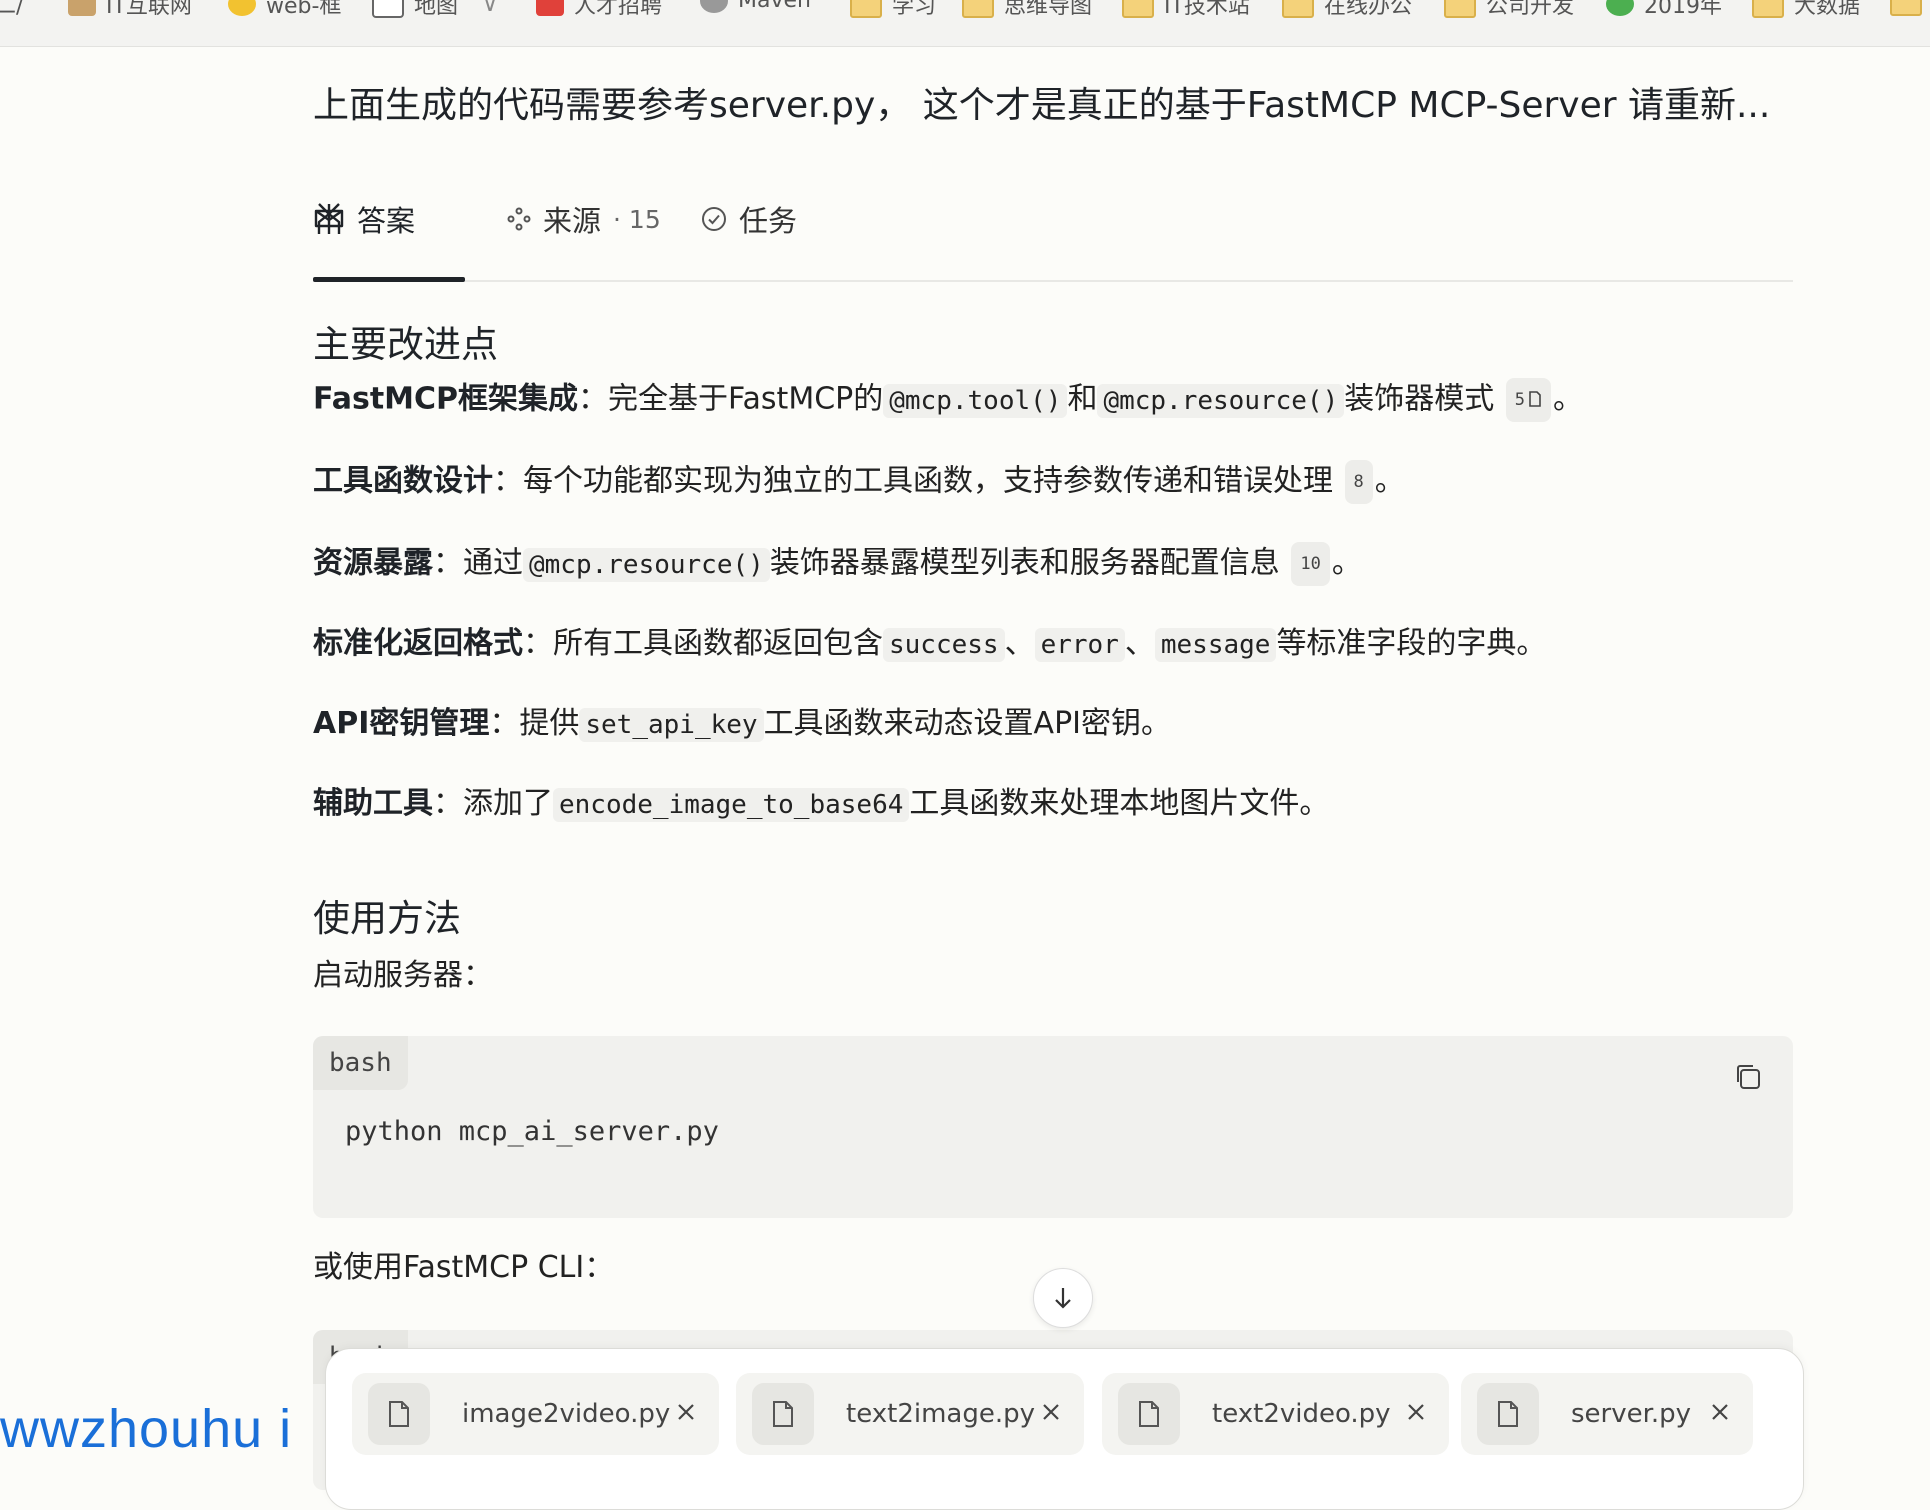  I want to click on globe-icon, so click(1620, 8).